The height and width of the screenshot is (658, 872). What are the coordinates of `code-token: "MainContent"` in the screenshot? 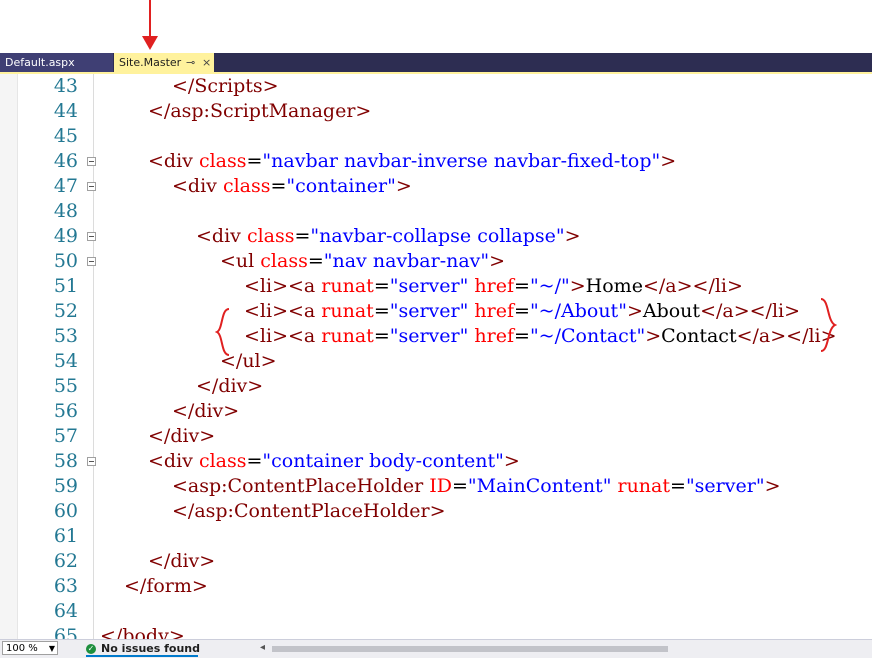 It's located at (539, 486).